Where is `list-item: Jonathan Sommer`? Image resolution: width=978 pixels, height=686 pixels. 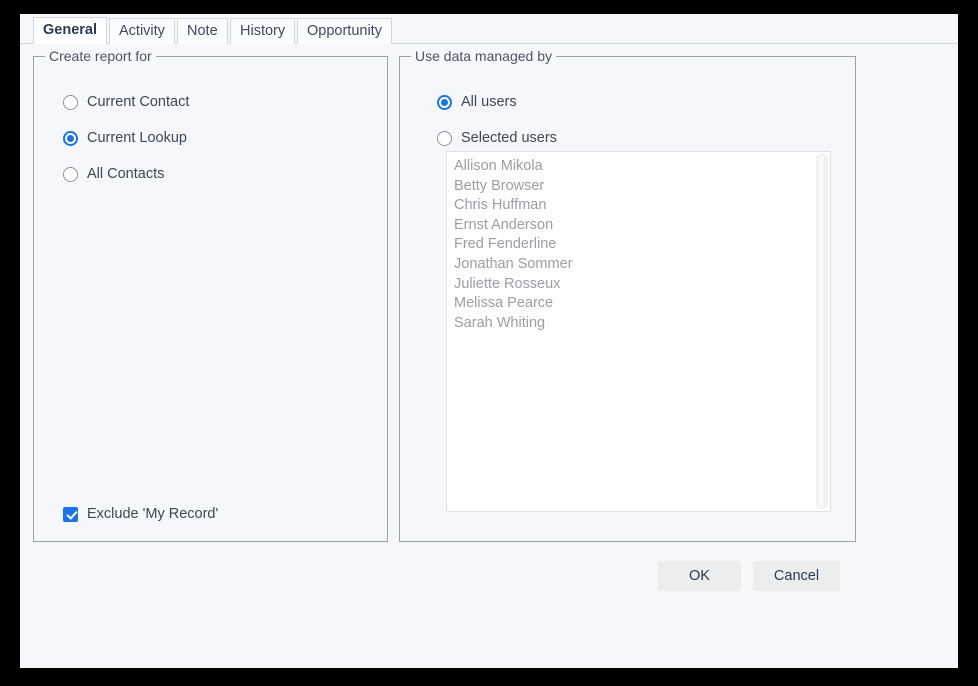 list-item: Jonathan Sommer is located at coordinates (630, 265).